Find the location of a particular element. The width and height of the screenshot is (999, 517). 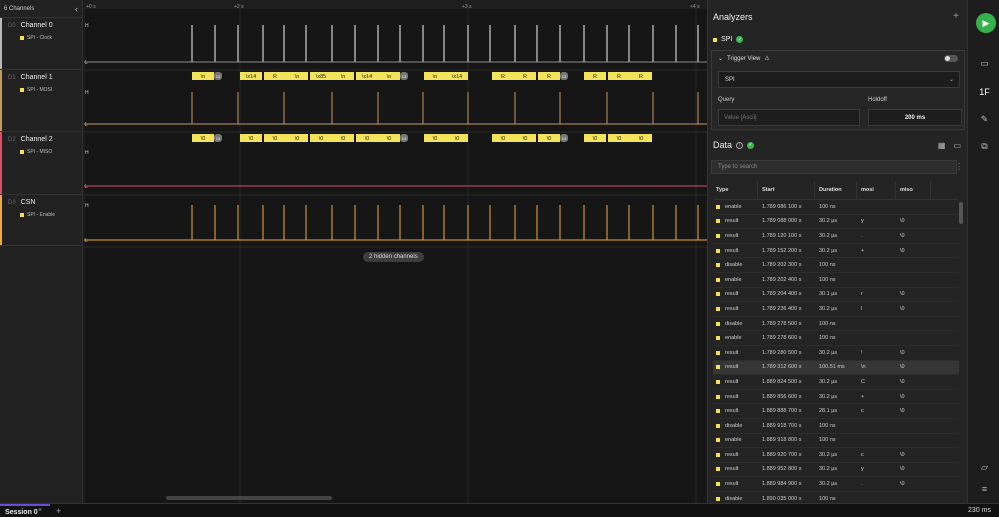

table-row: enable 1.789 086 100 s 100 ns is located at coordinates (836, 207).